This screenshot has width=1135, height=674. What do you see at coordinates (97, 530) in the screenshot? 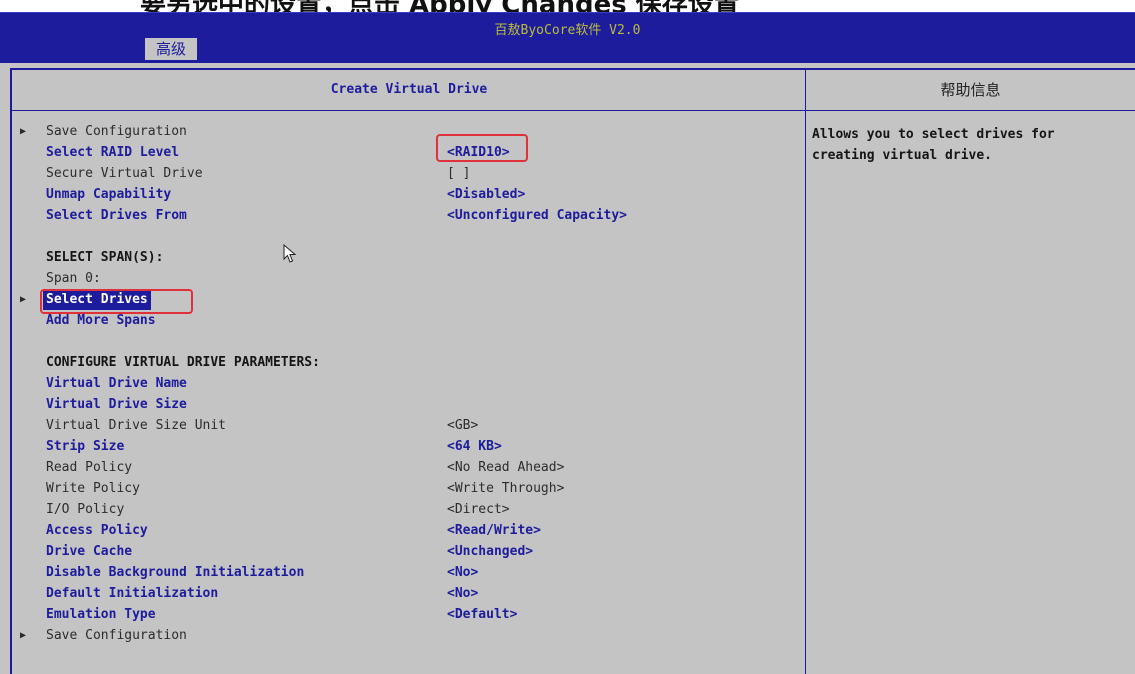
I see `setting-label: Access Policy` at bounding box center [97, 530].